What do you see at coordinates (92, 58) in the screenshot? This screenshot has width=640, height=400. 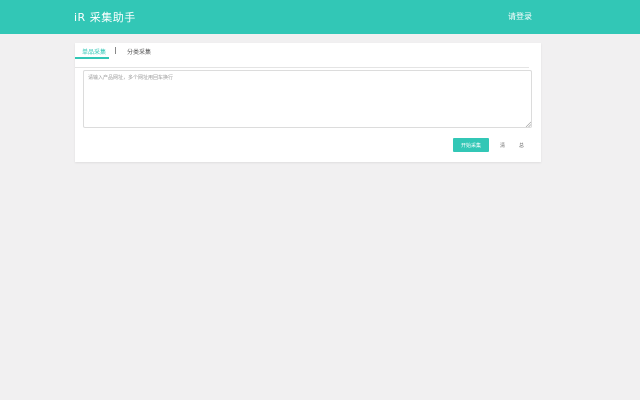 I see `active-tab-indicator` at bounding box center [92, 58].